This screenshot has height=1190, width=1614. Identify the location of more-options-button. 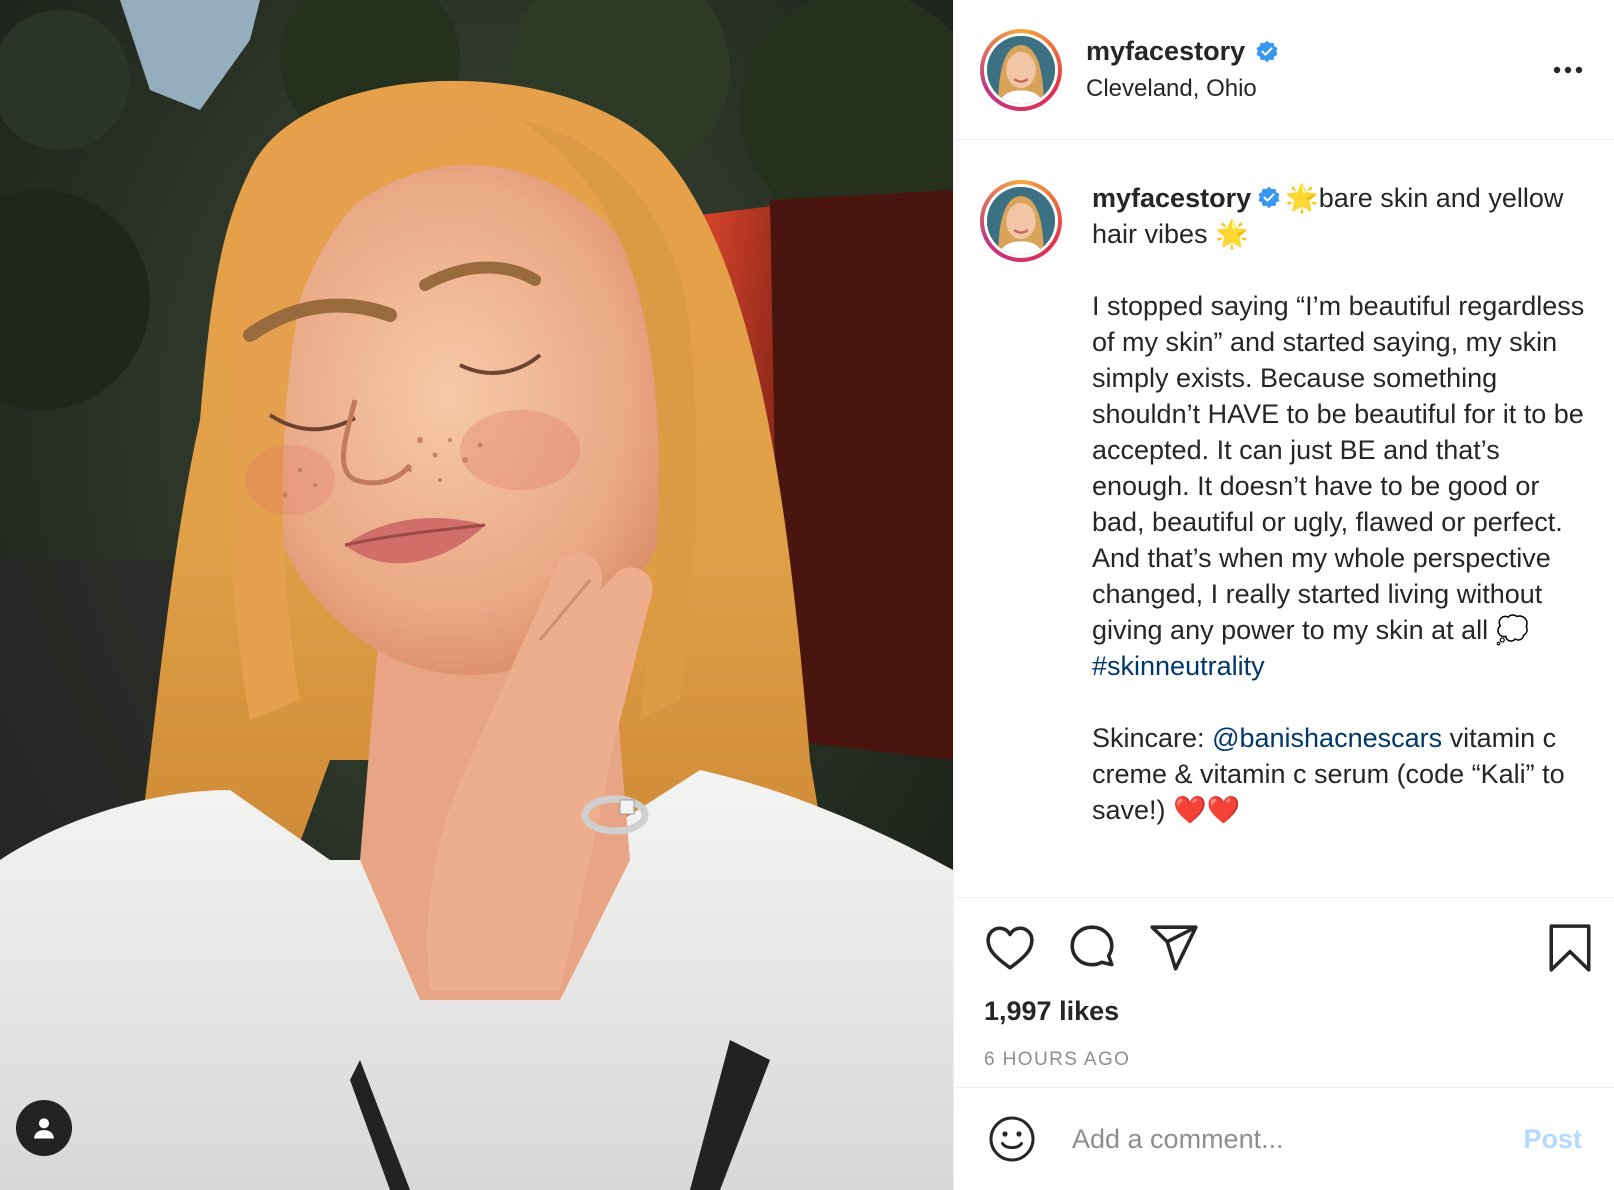
(1568, 70).